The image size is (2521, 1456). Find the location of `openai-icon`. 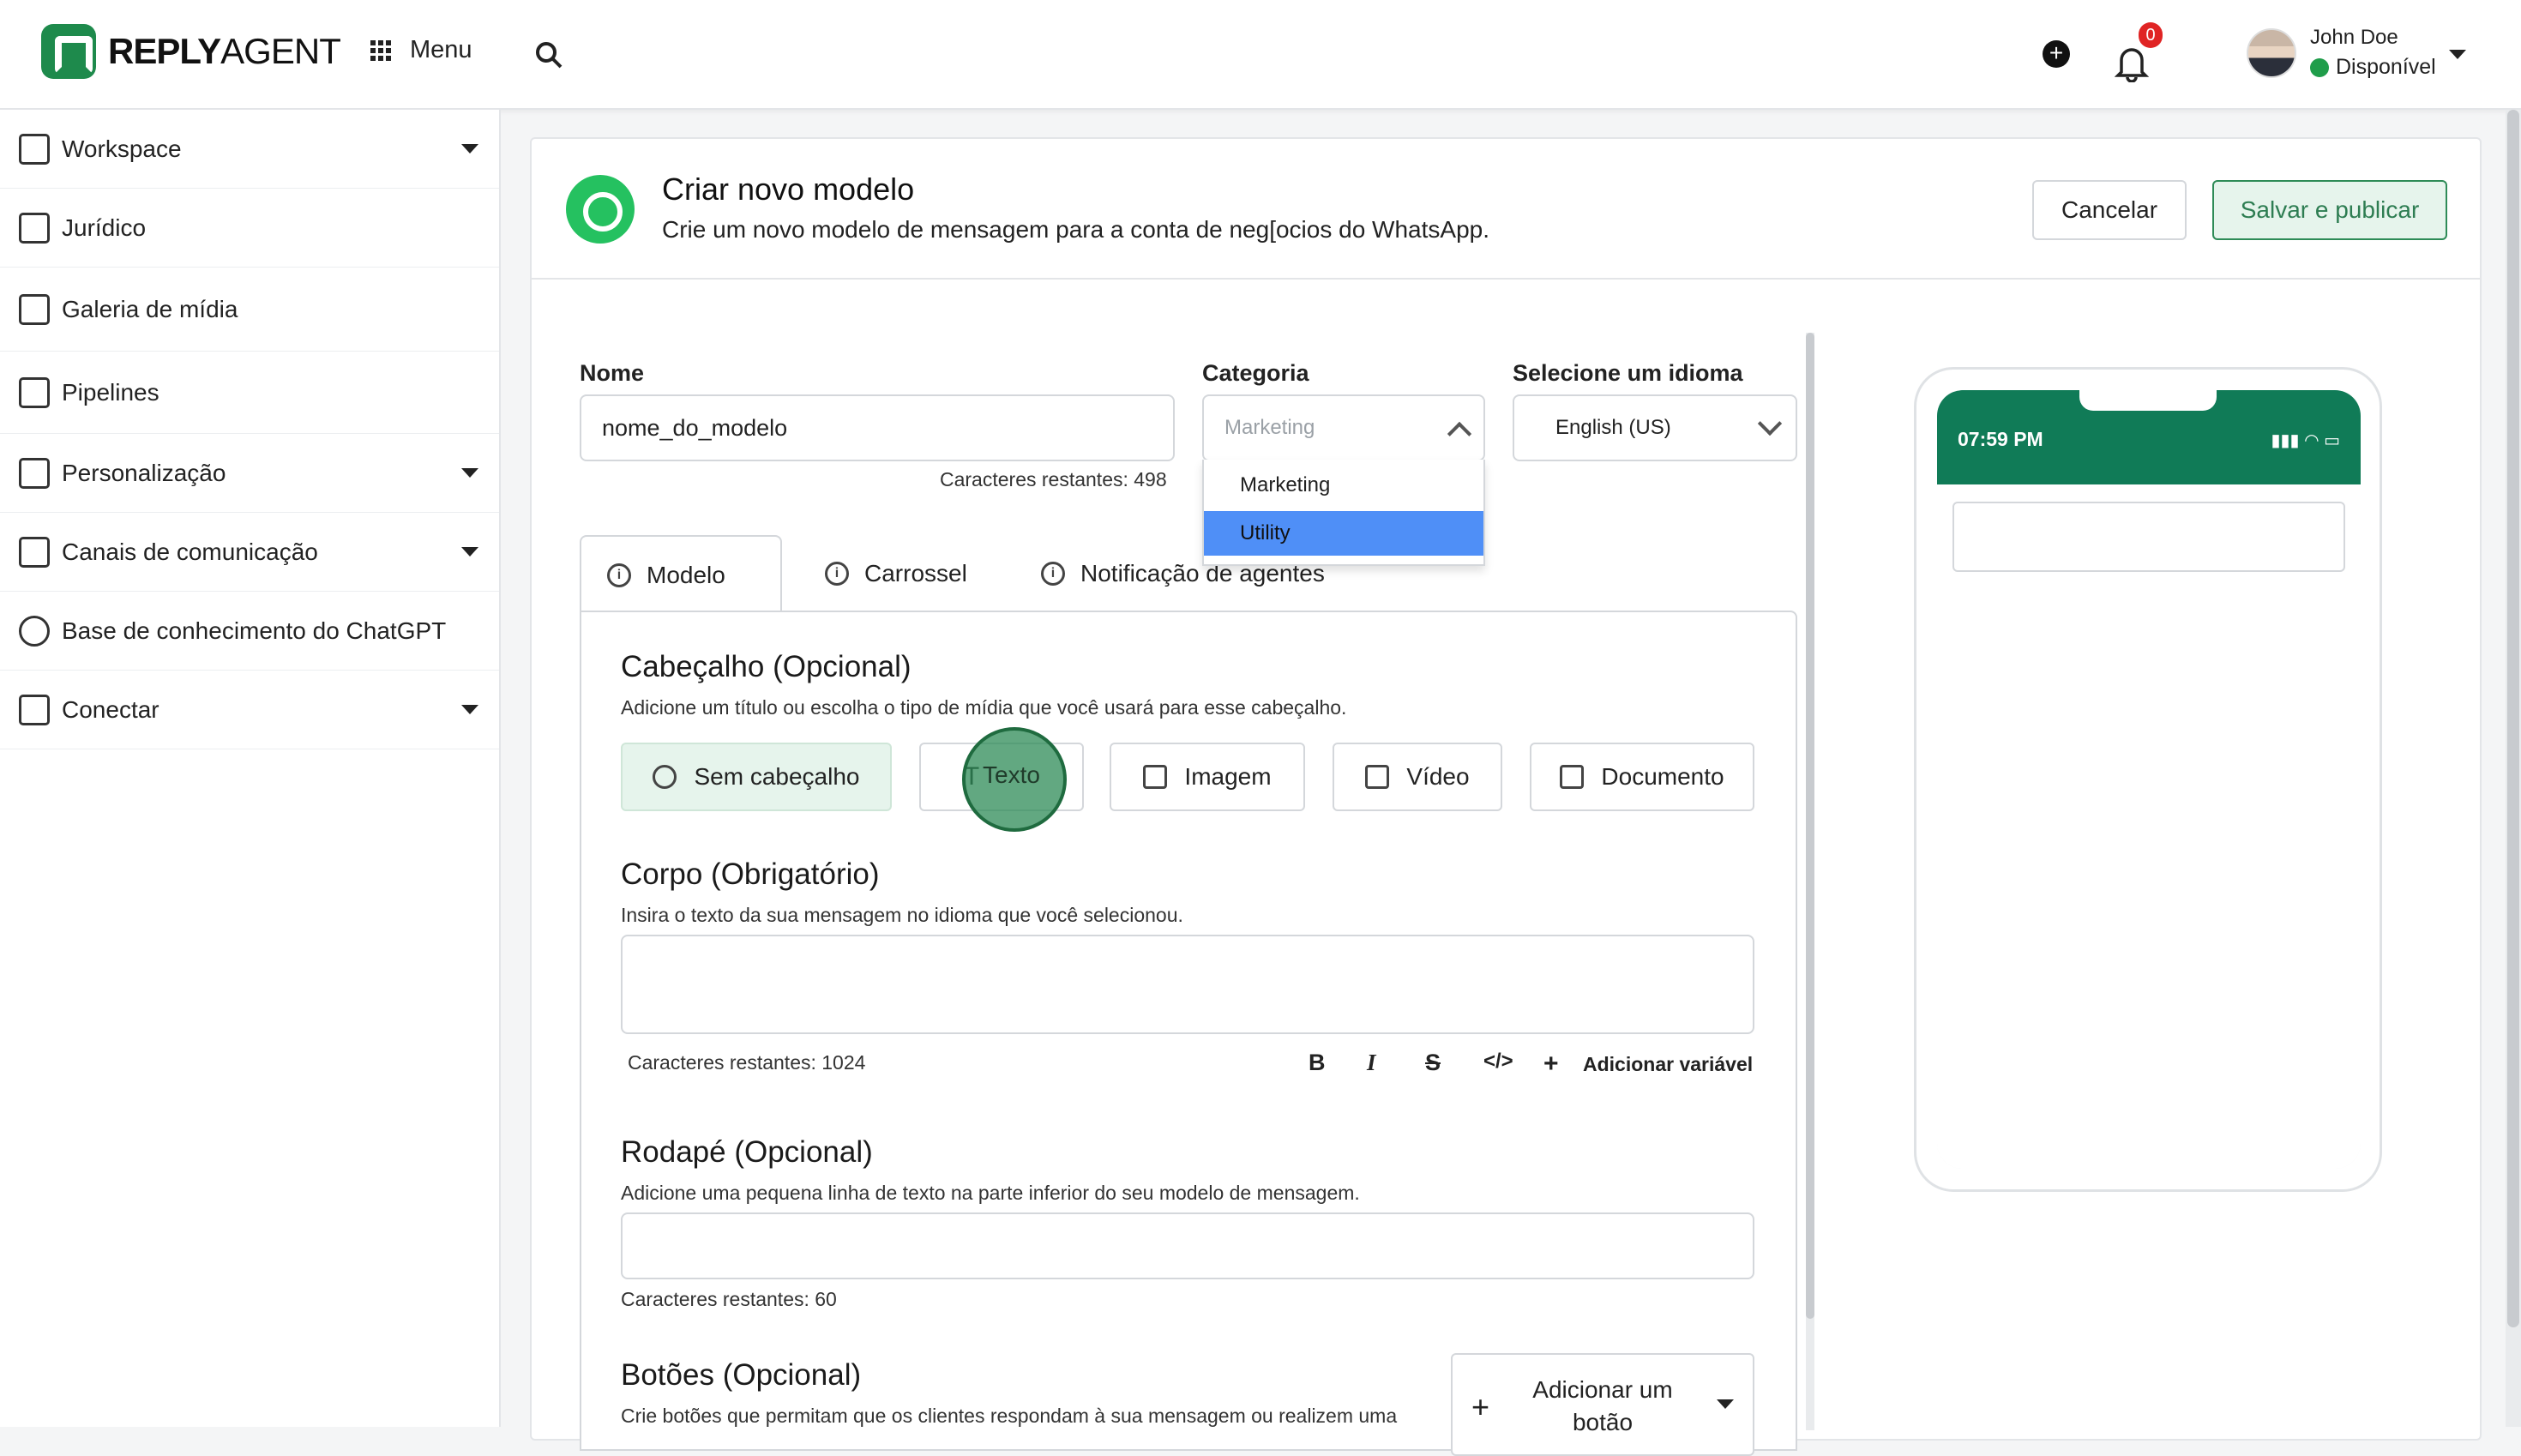

openai-icon is located at coordinates (34, 631).